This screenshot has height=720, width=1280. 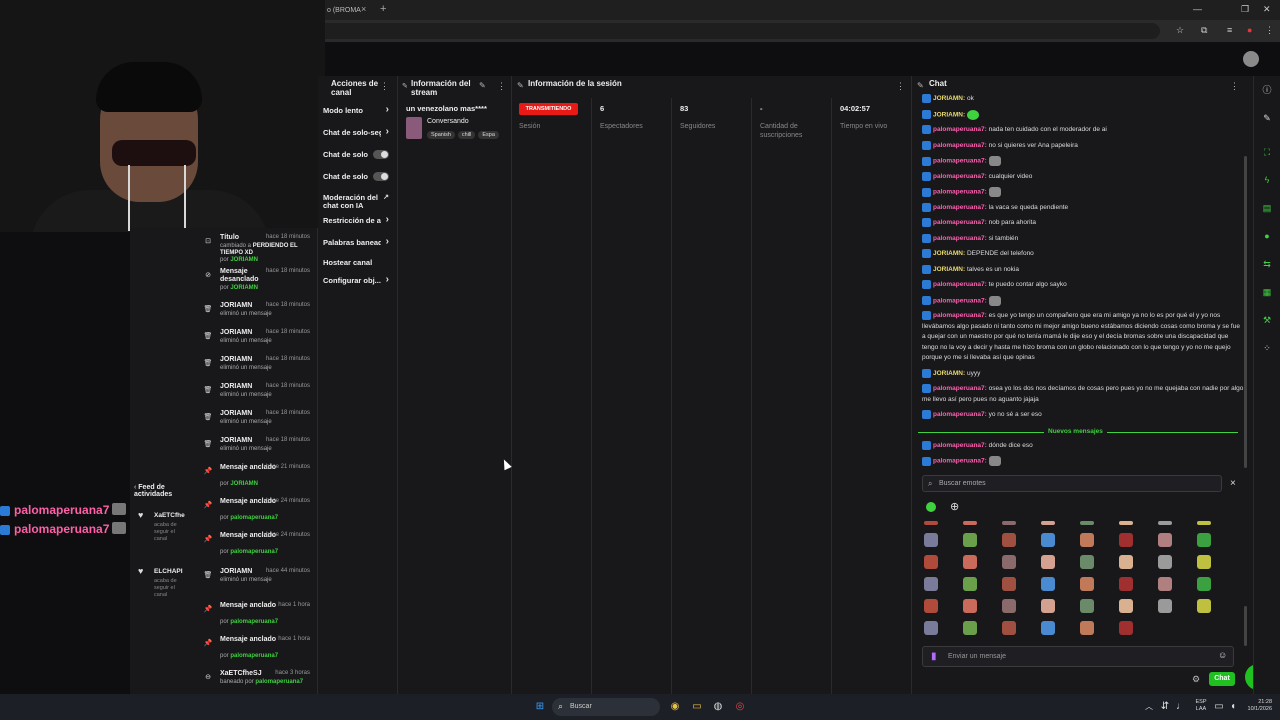 I want to click on clipboard-icon: ▤, so click(x=1267, y=208).